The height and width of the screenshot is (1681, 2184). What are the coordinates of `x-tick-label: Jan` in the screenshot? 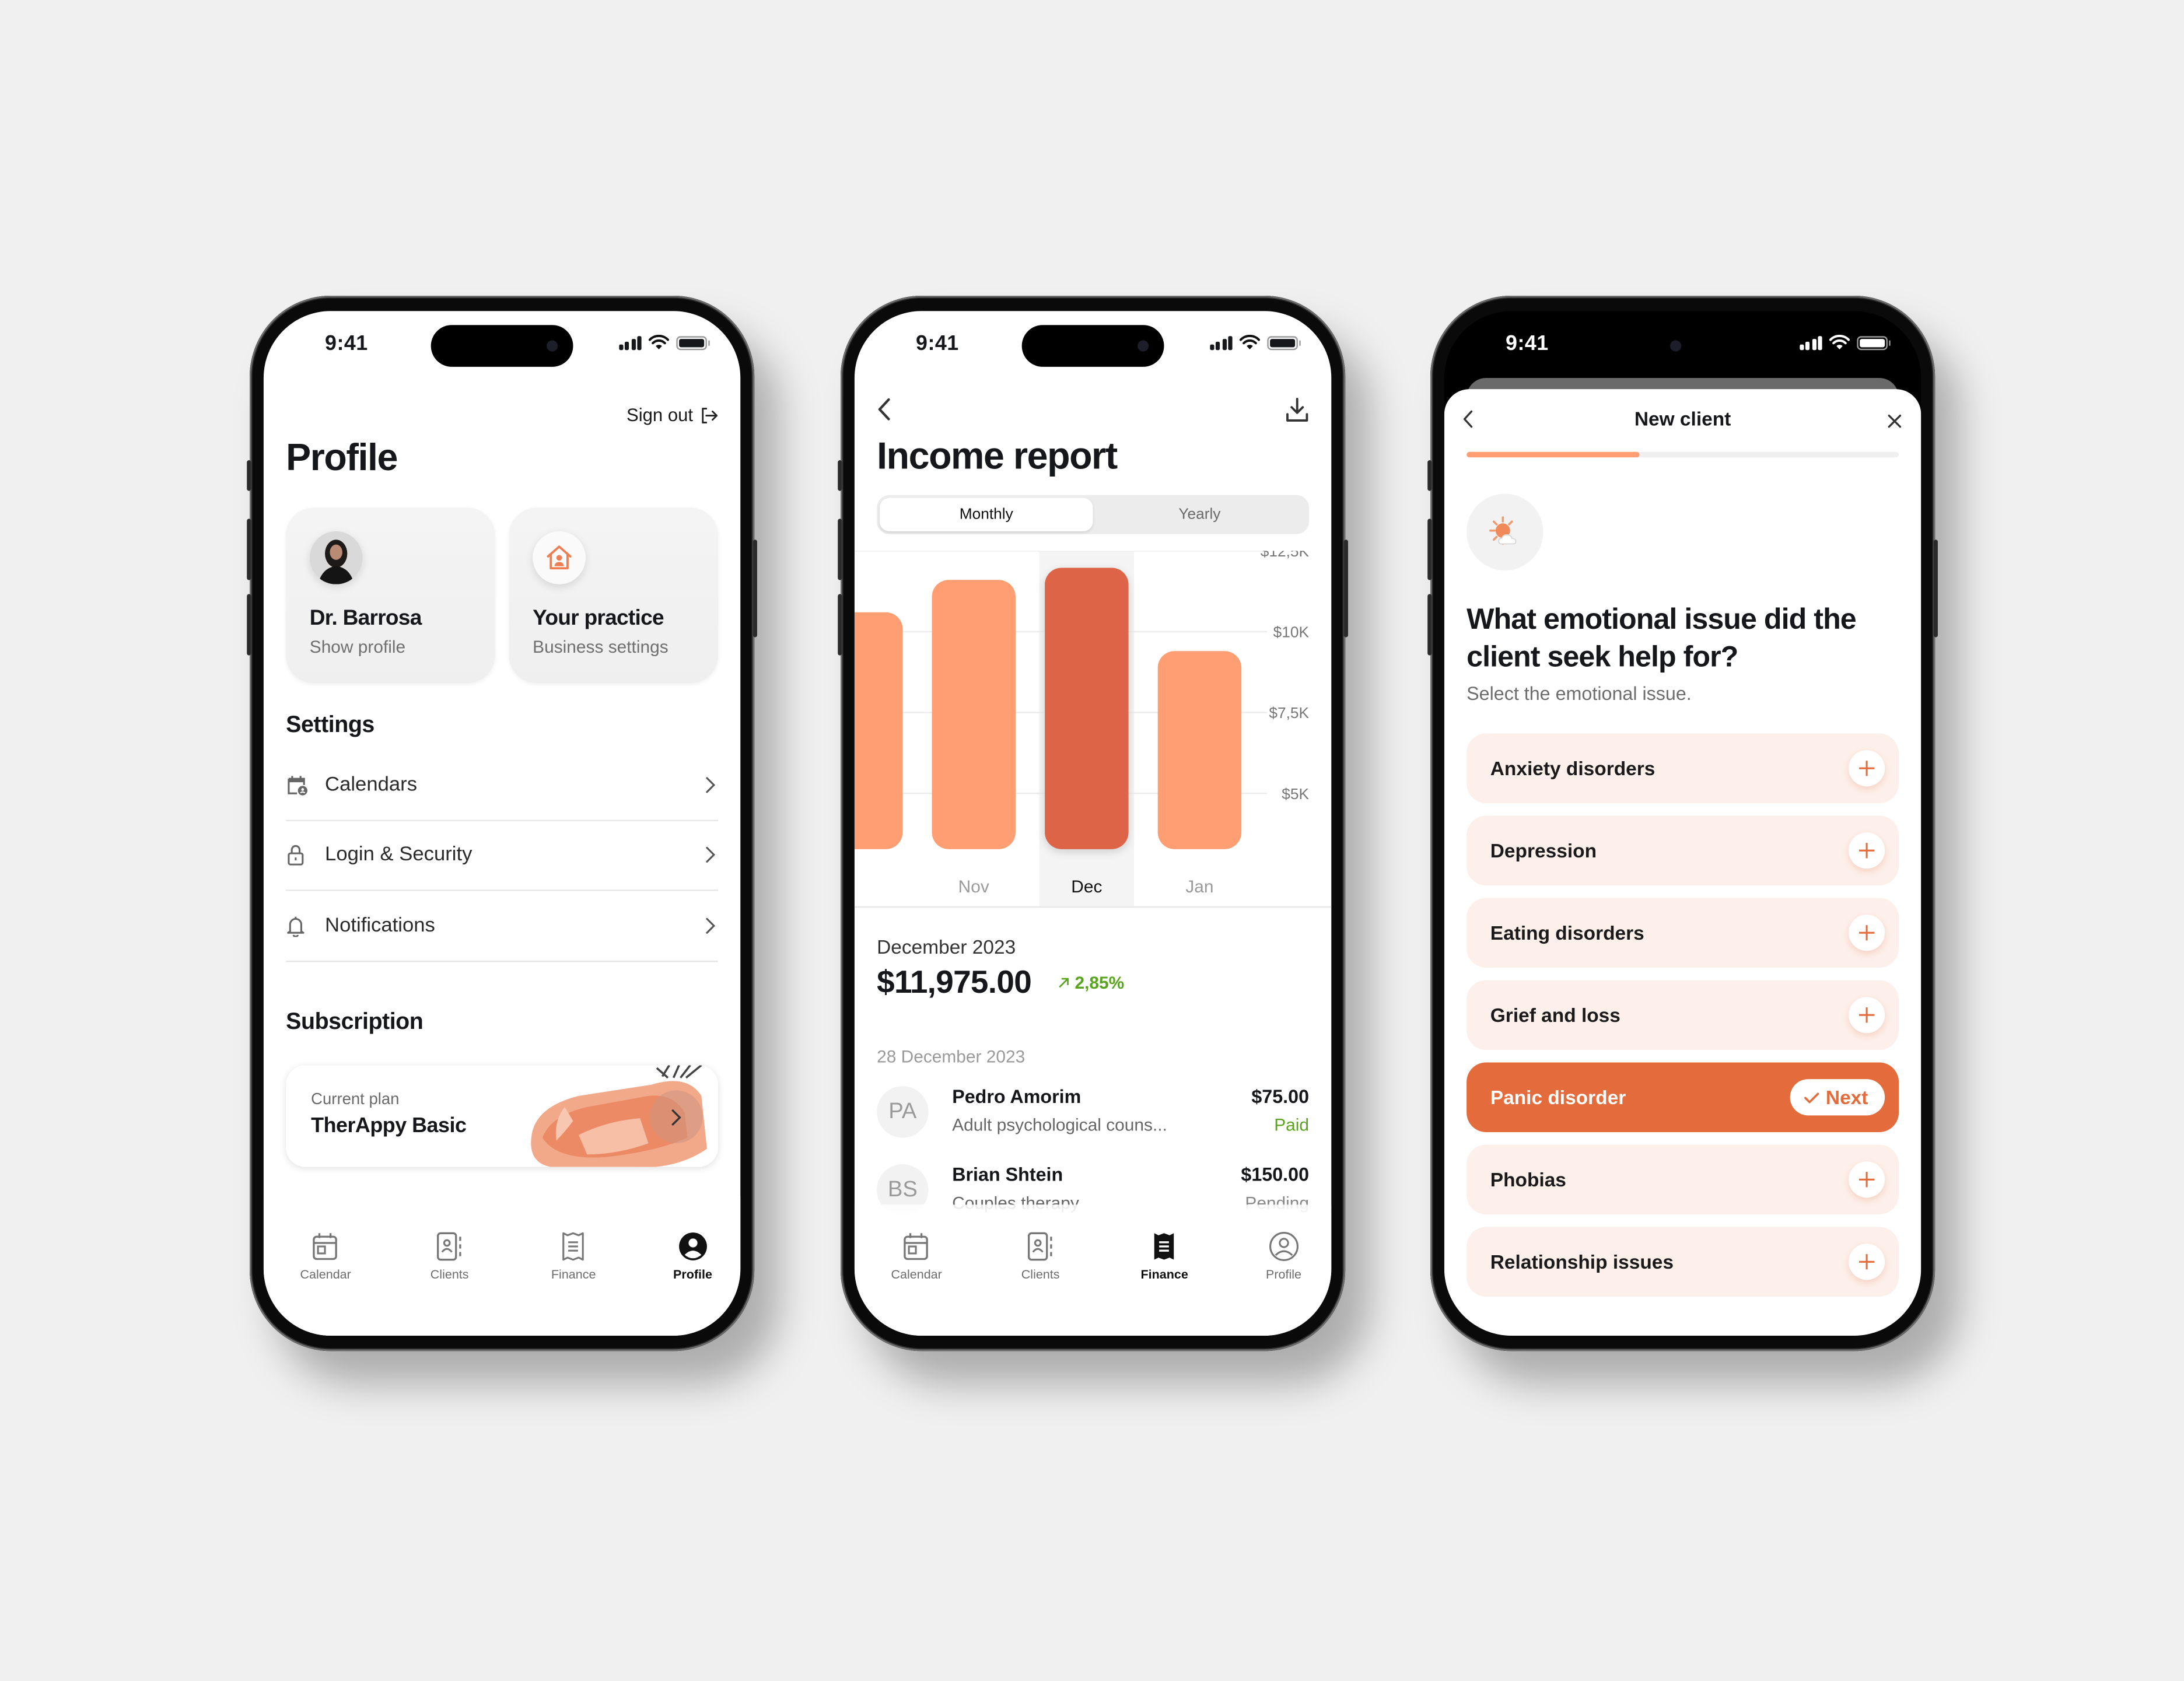 It's located at (1199, 886).